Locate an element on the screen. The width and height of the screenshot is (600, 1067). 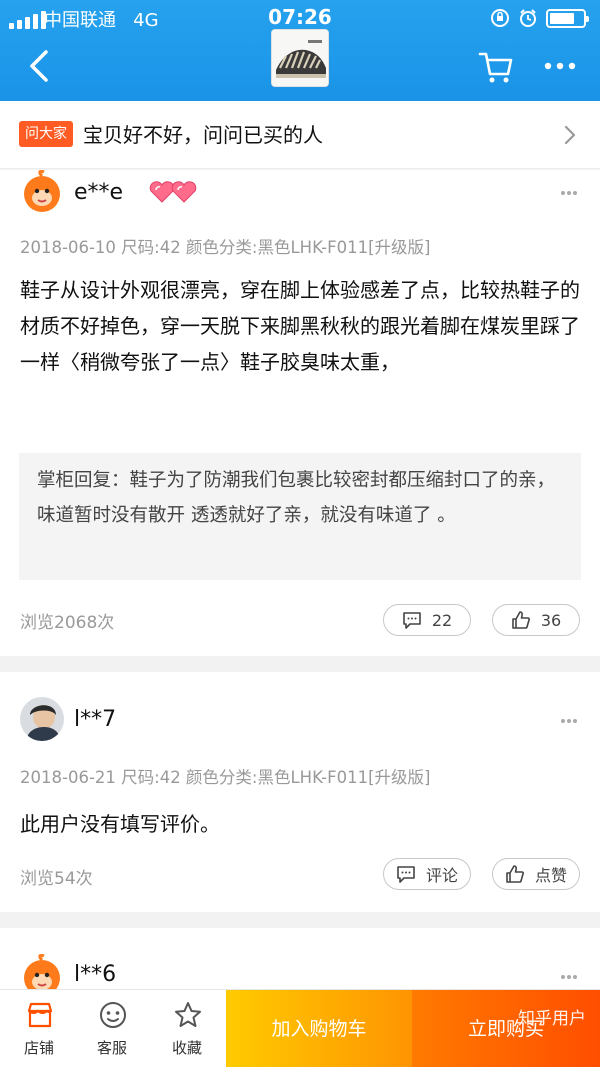
star-icon is located at coordinates (188, 1014).